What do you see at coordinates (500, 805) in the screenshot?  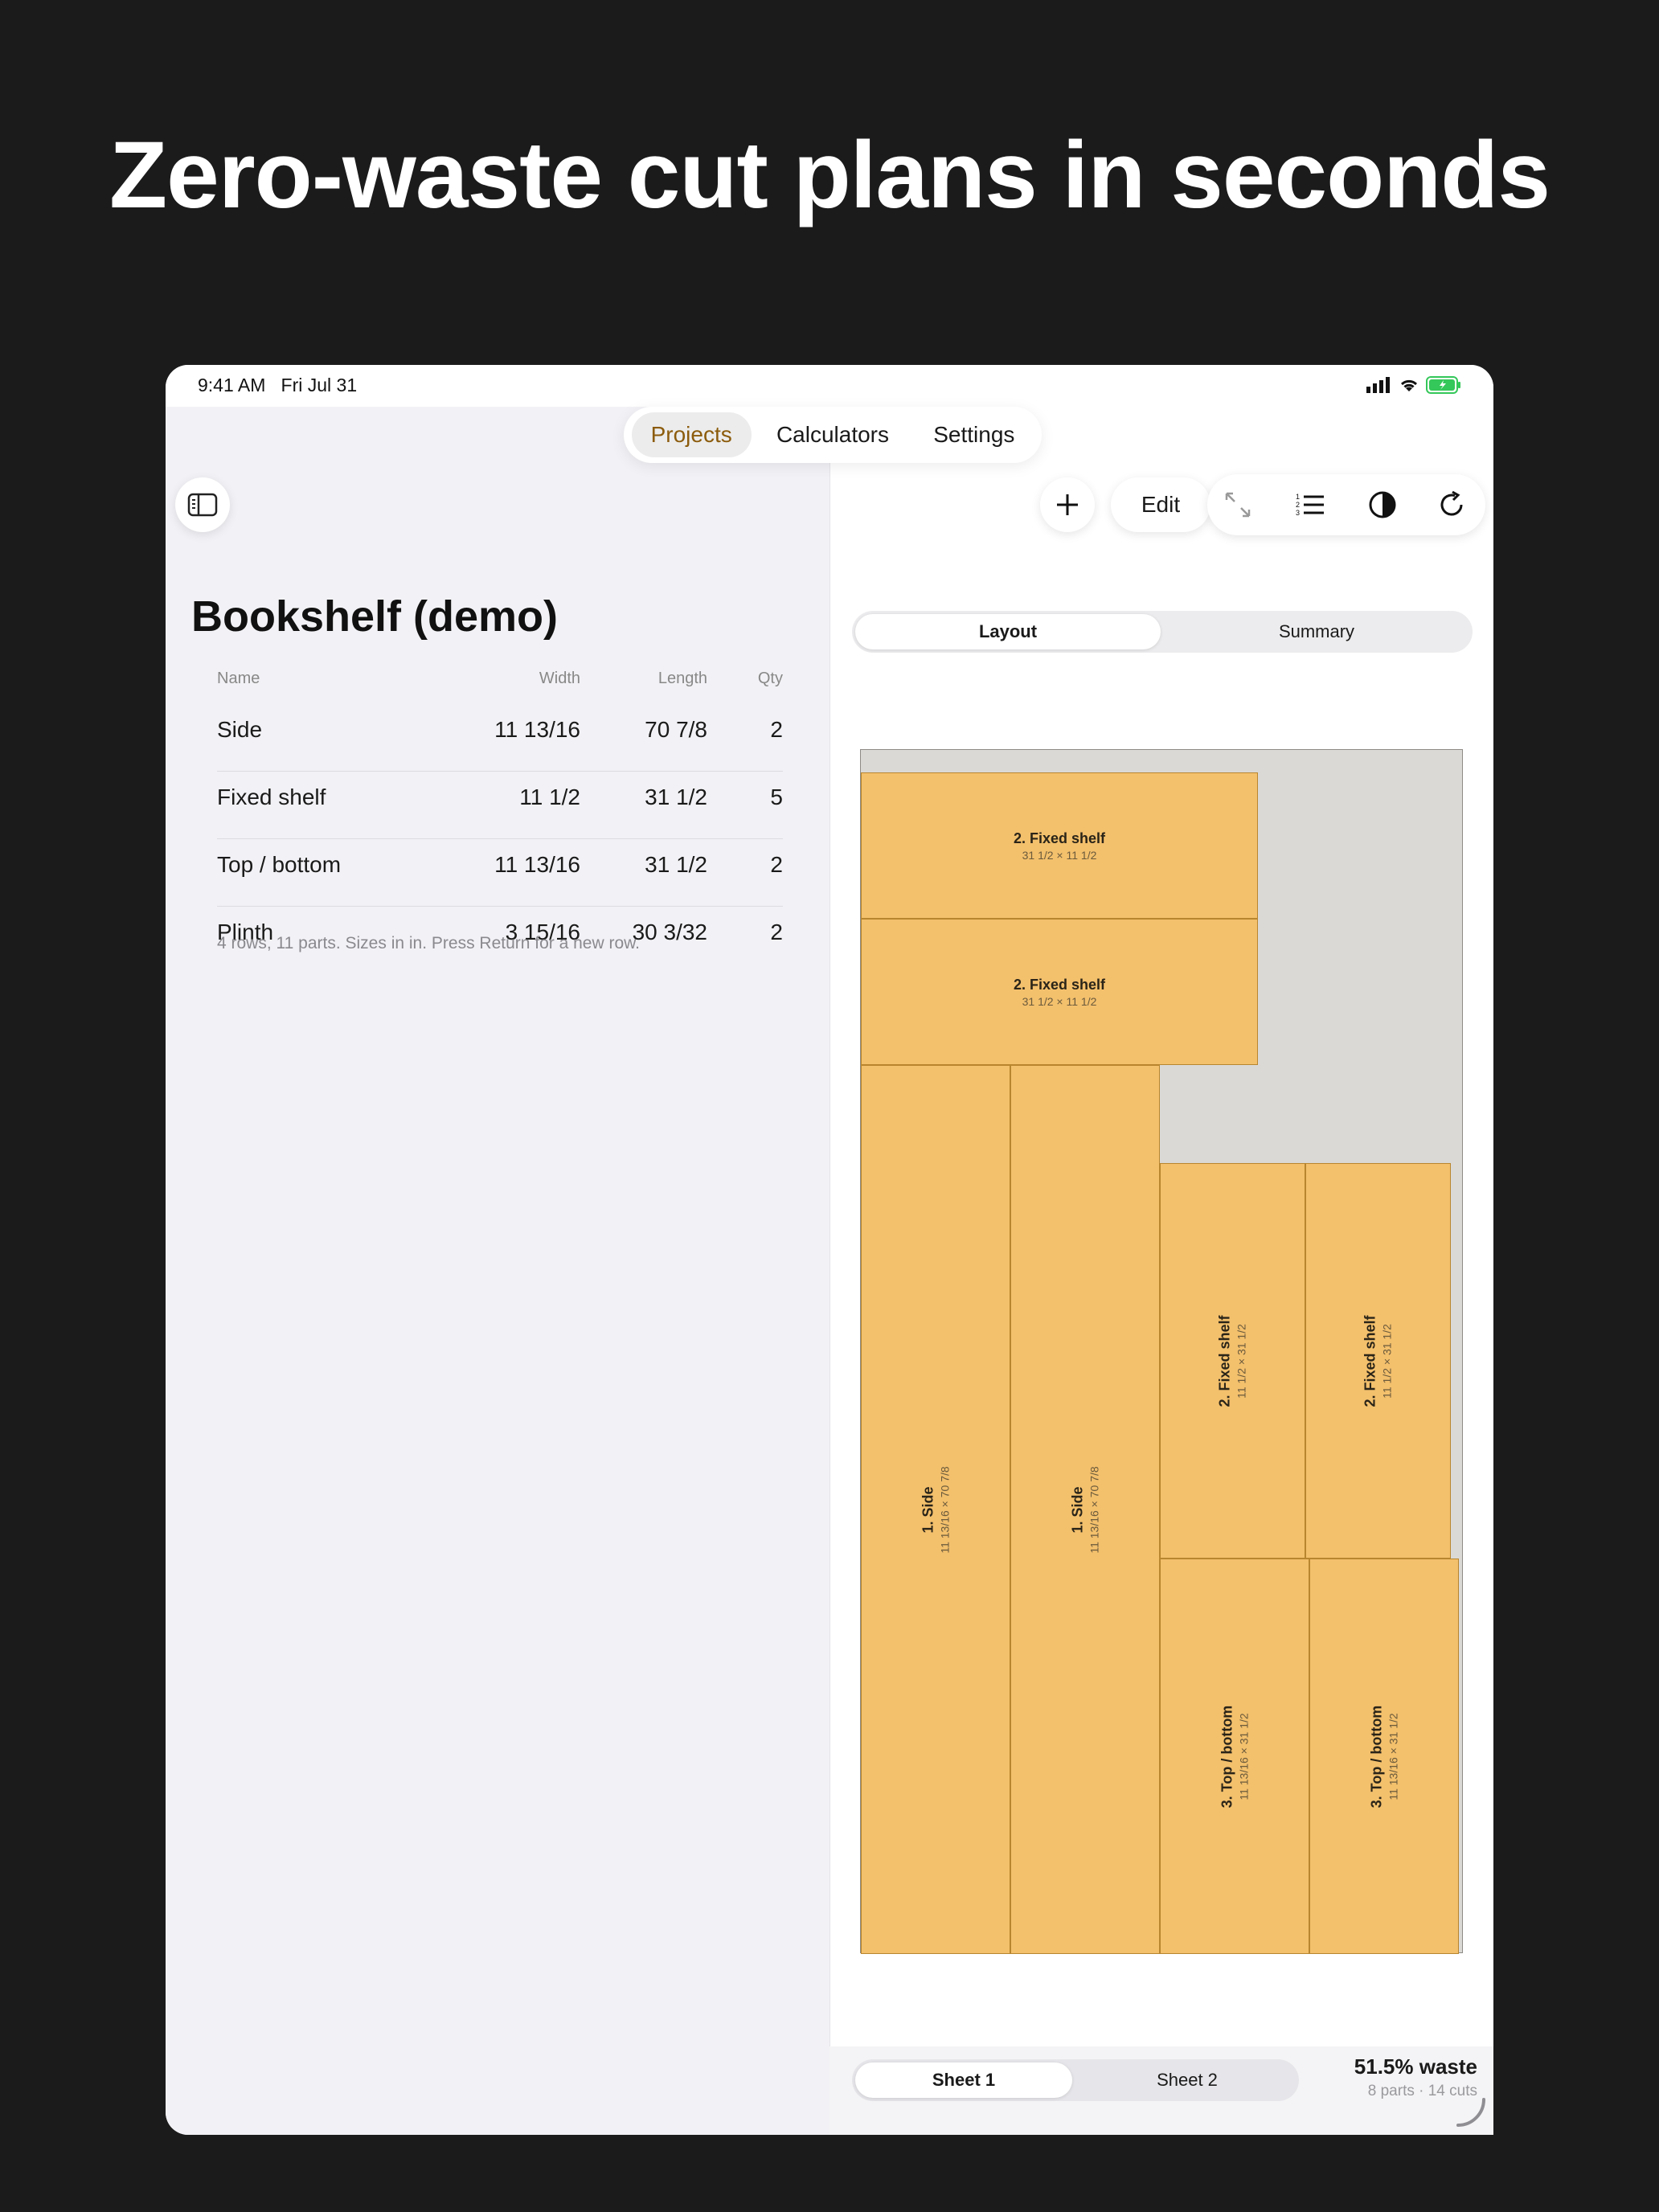 I see `table-row: Fixed shelf 11 1/2 31 1/2 5` at bounding box center [500, 805].